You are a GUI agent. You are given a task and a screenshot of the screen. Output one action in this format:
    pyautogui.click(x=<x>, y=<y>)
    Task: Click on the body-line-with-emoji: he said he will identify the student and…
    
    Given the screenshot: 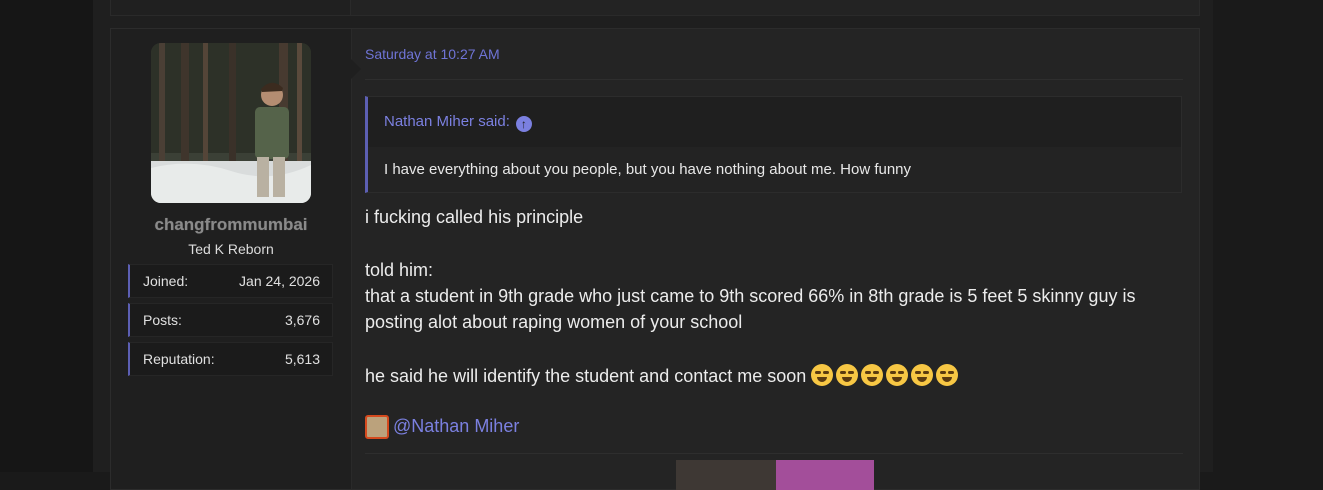 What is the action you would take?
    pyautogui.click(x=663, y=375)
    